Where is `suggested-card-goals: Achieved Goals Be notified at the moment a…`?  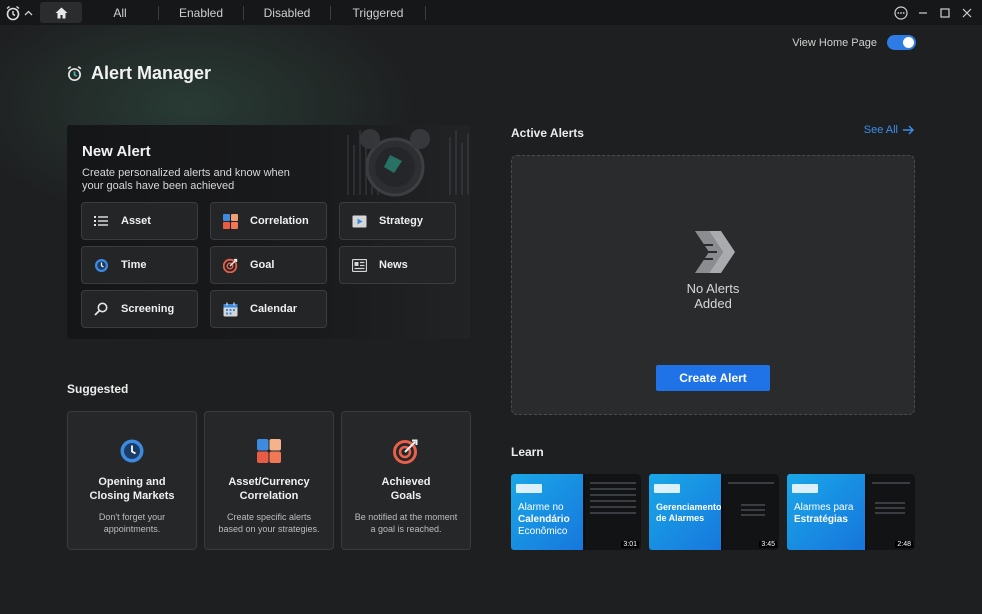 suggested-card-goals: Achieved Goals Be notified at the moment a… is located at coordinates (406, 480).